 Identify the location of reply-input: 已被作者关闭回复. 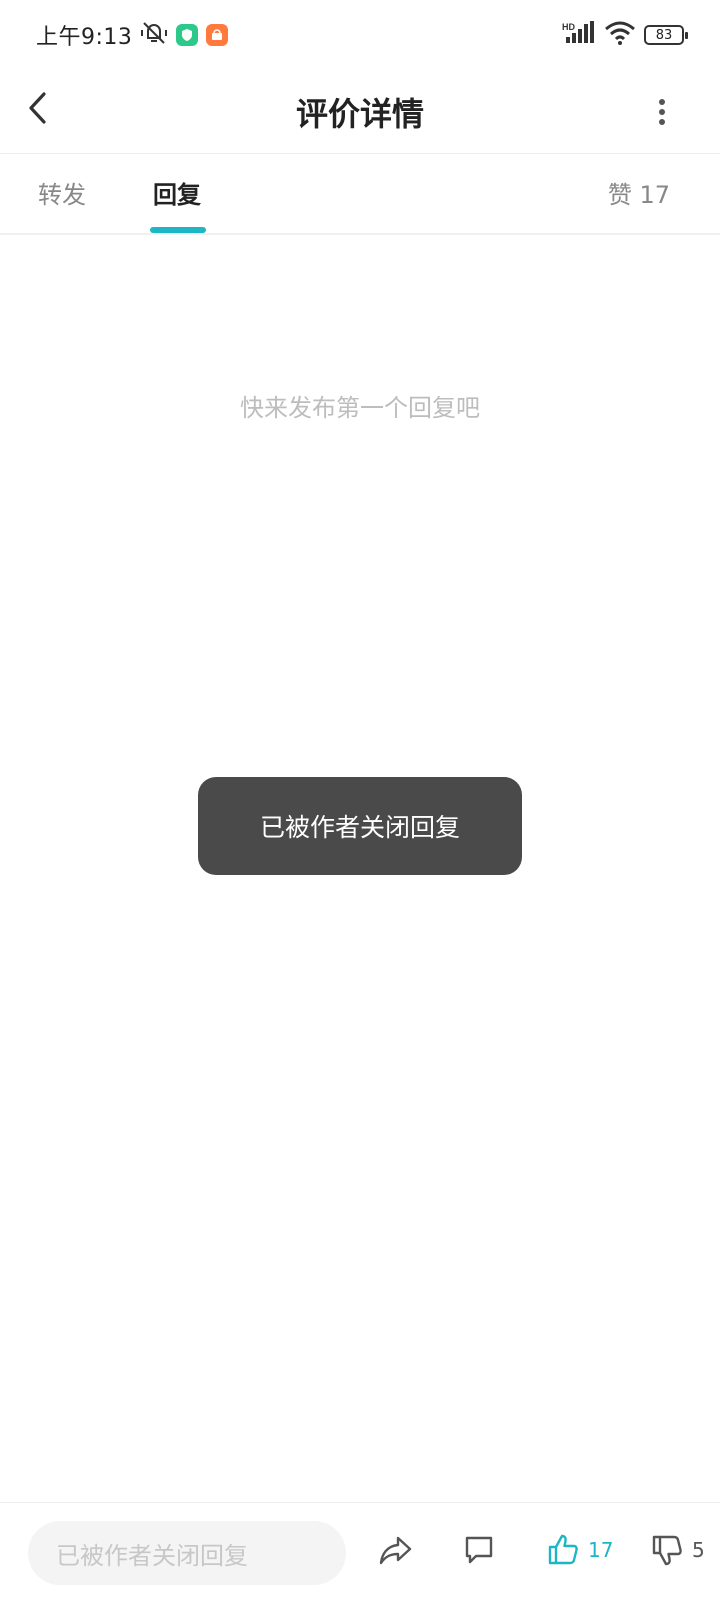
(187, 1553).